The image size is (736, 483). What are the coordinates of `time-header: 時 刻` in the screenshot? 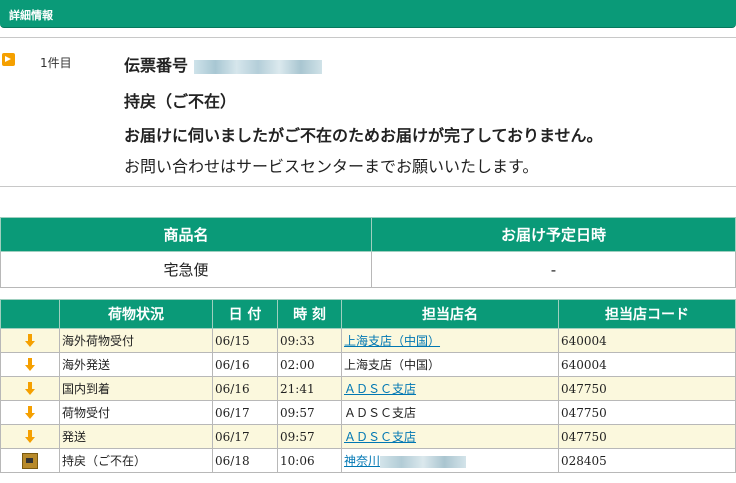 It's located at (309, 314).